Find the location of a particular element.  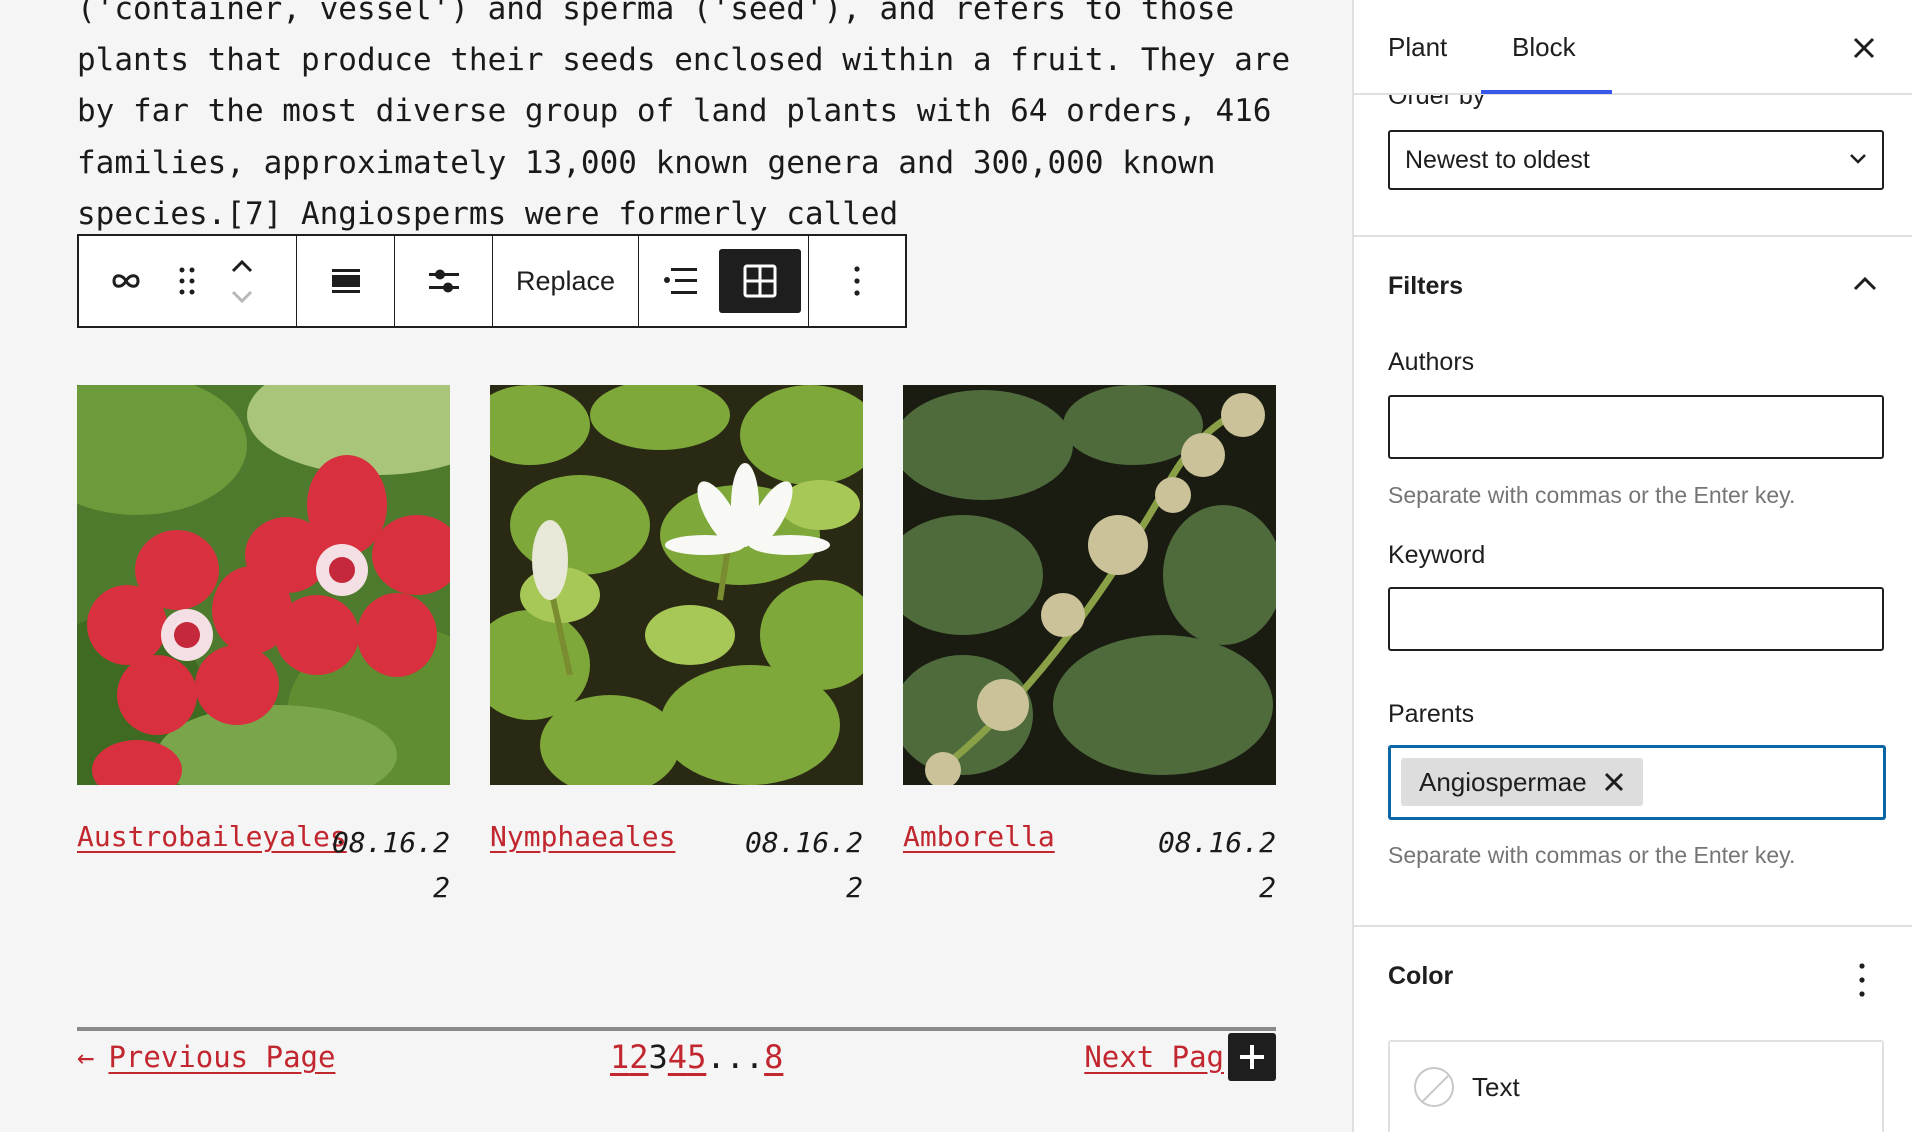

replace-controls: Replace is located at coordinates (566, 281).